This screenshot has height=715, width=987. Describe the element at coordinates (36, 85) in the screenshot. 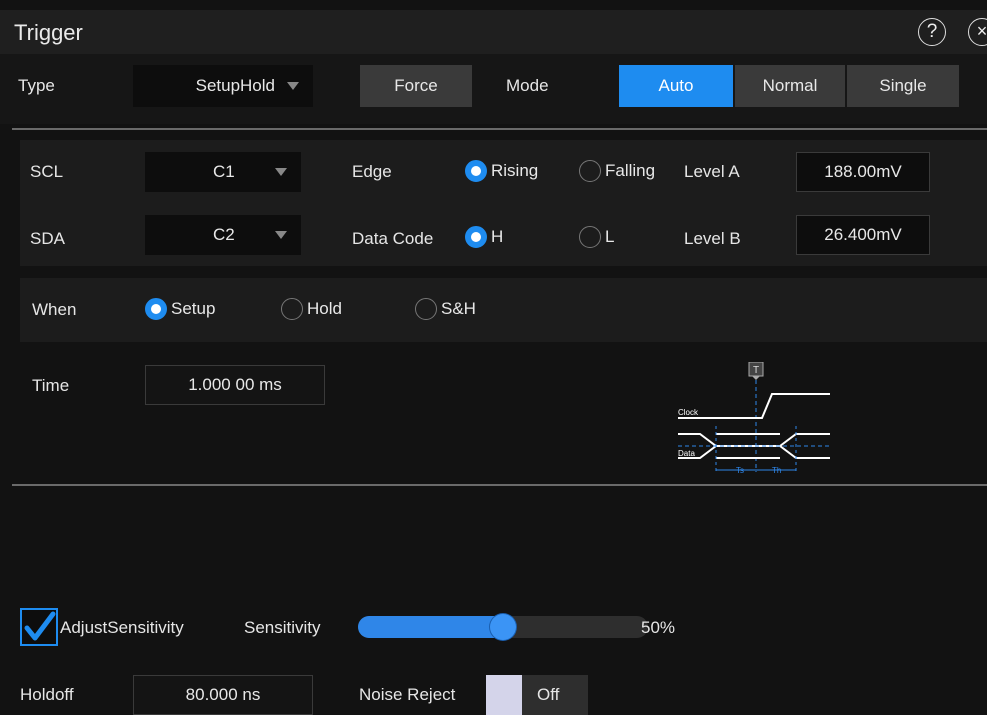

I see `type-label: Type` at that location.